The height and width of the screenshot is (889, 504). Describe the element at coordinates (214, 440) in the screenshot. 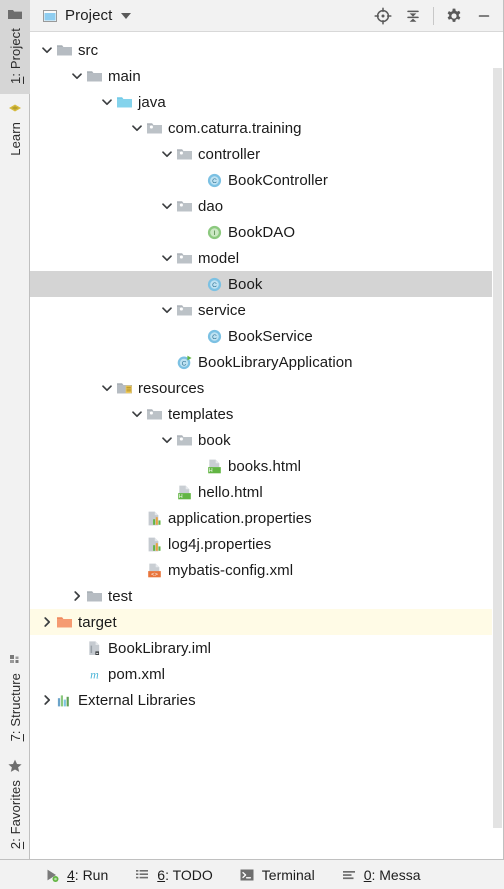

I see `tree-node-label: book` at that location.